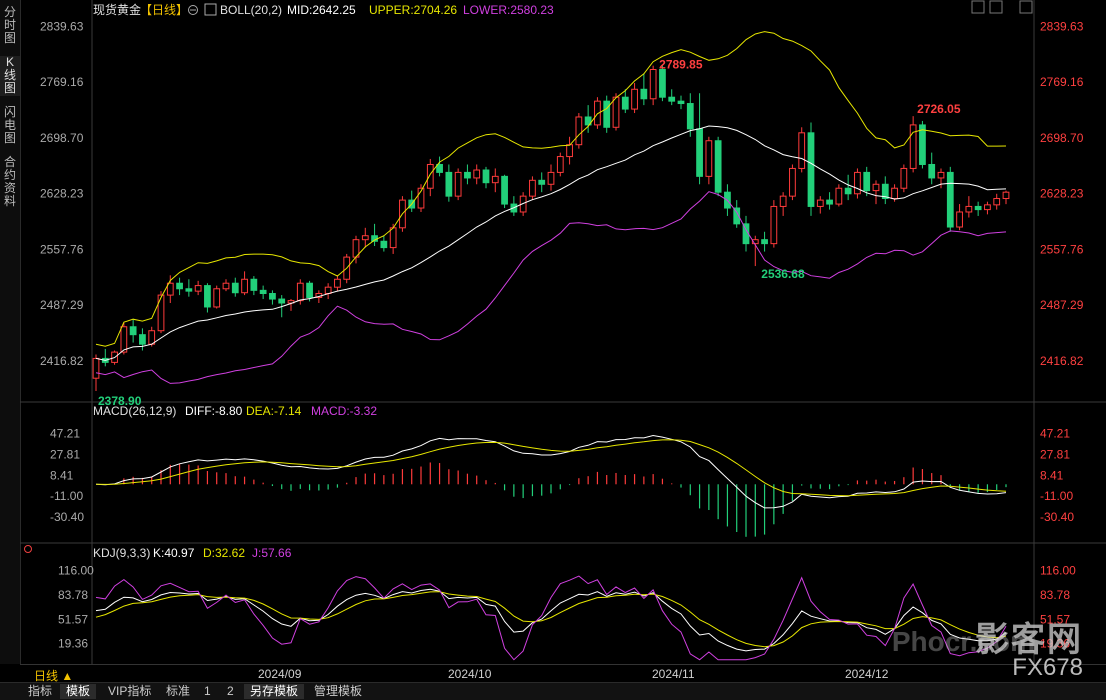  What do you see at coordinates (1062, 82) in the screenshot?
I see `price-tick-right: 2769.16` at bounding box center [1062, 82].